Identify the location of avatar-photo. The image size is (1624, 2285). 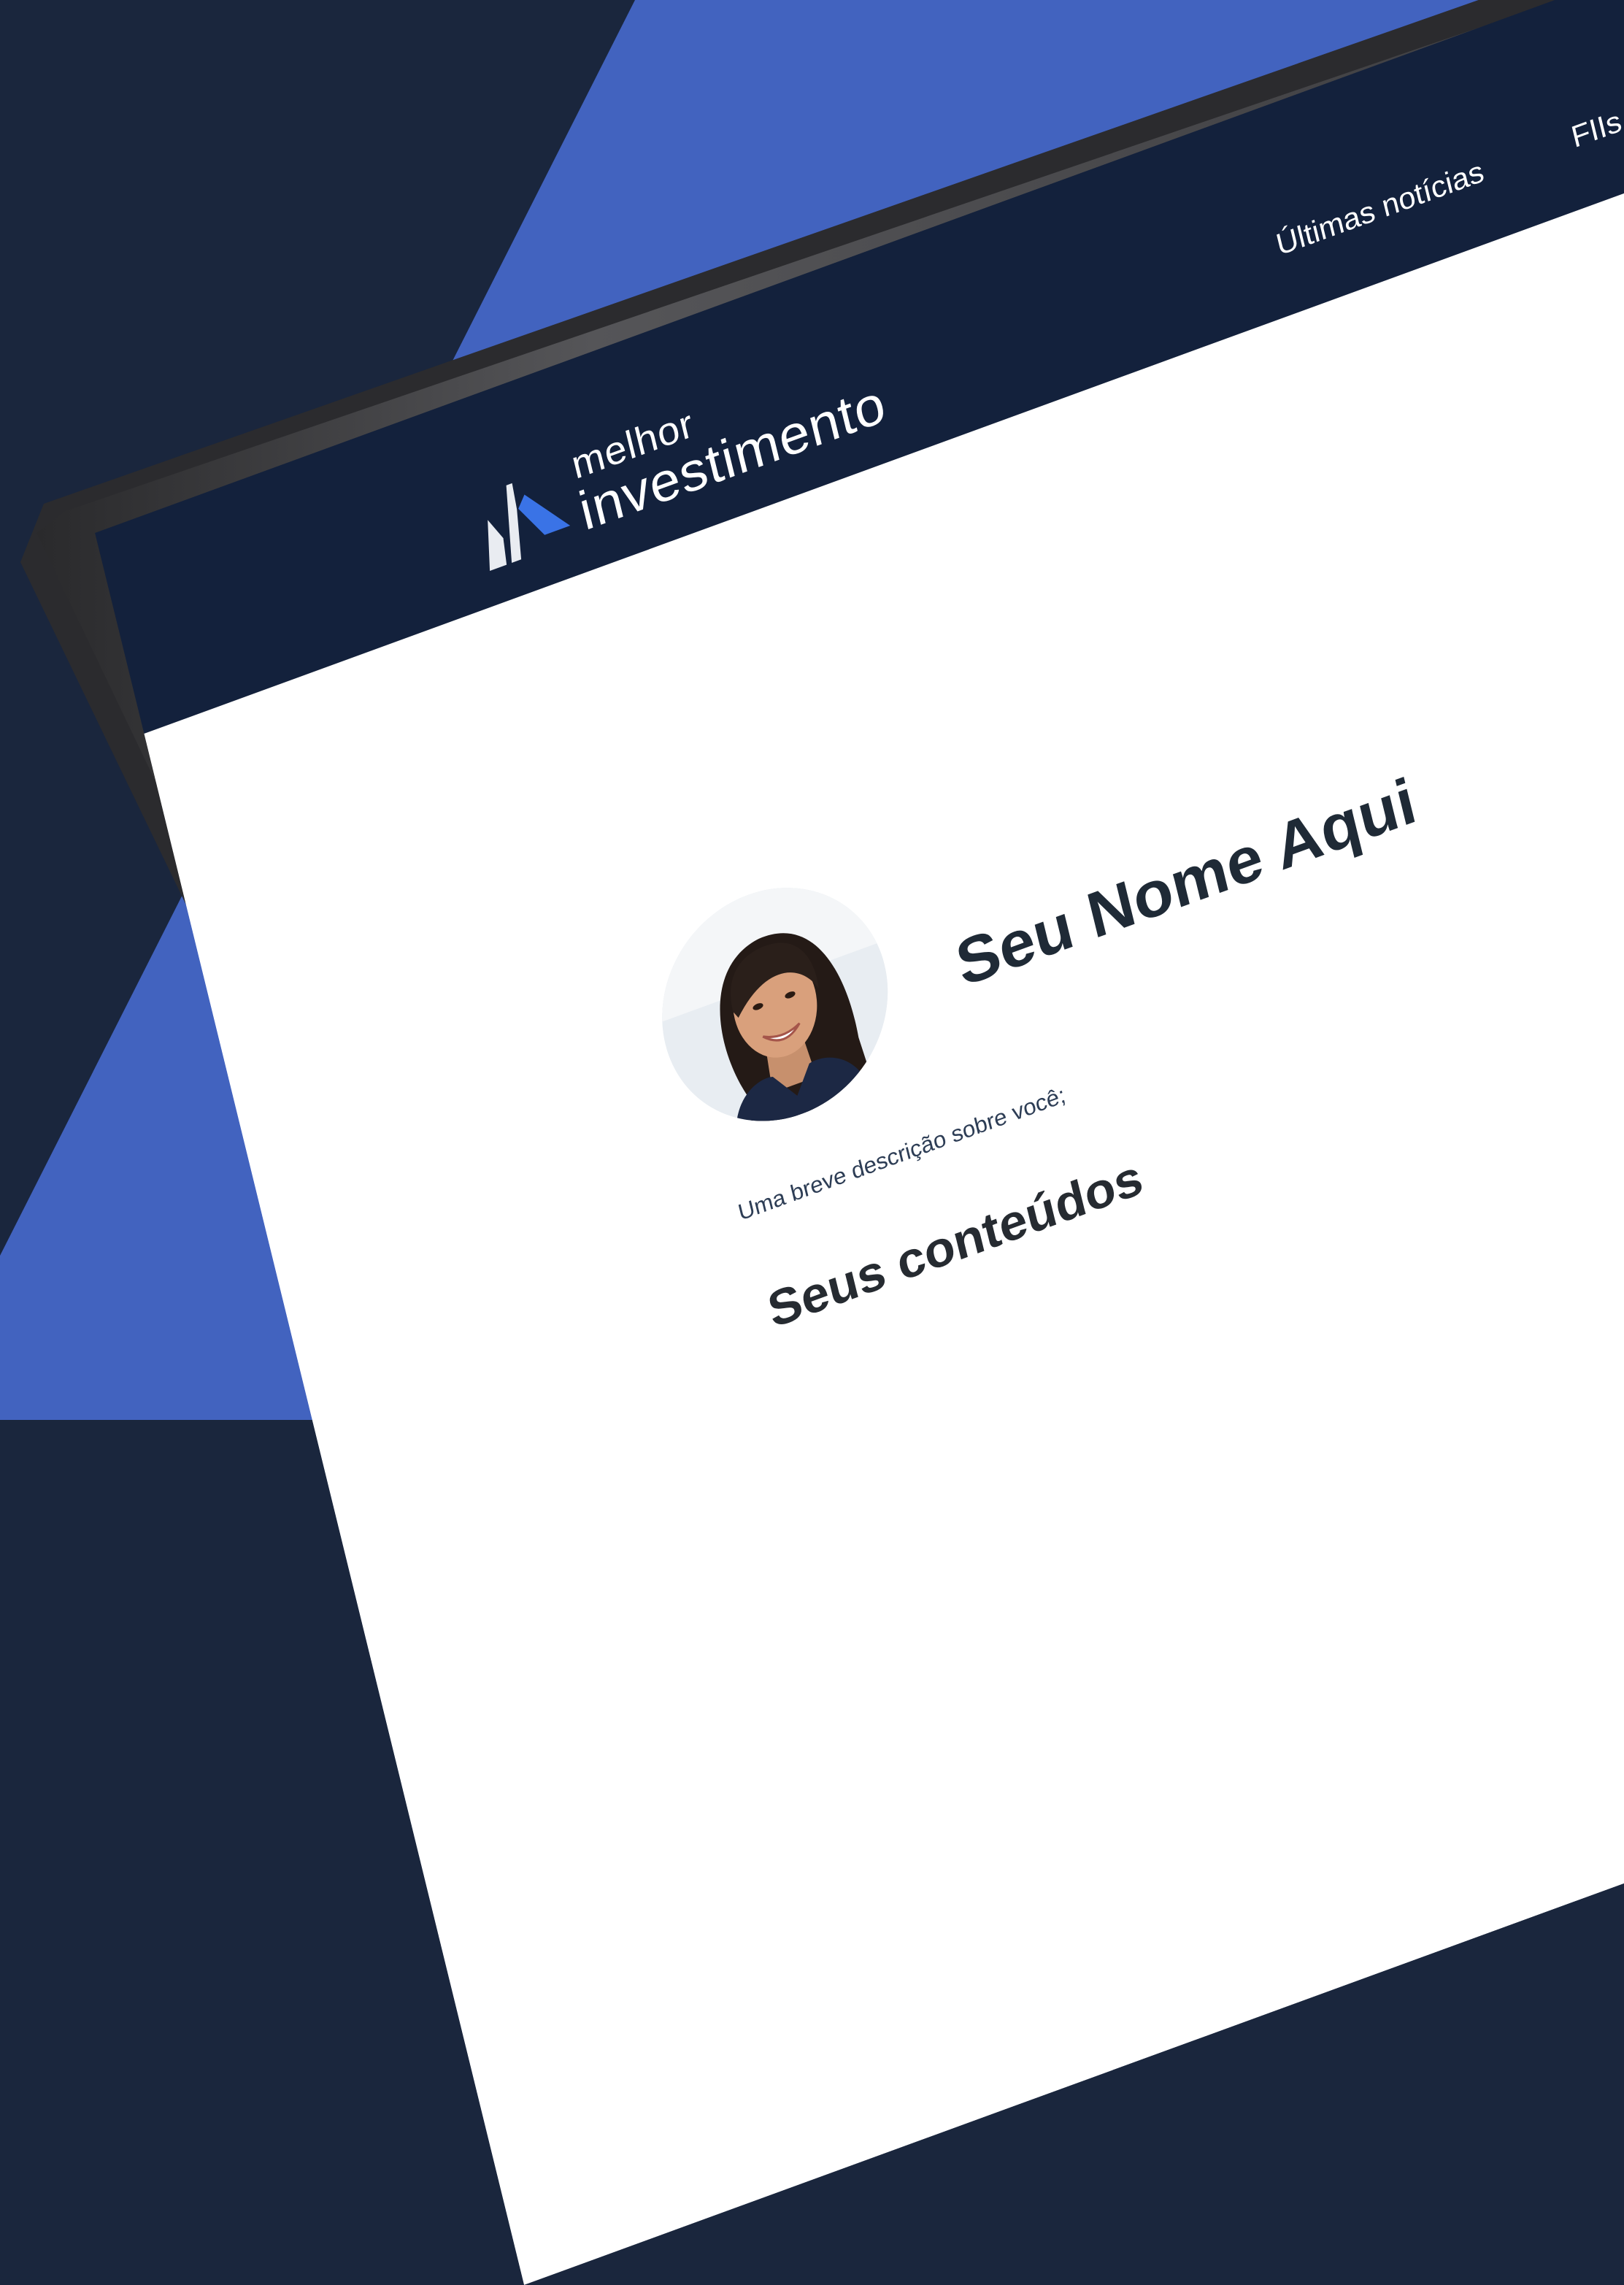
(775, 1004).